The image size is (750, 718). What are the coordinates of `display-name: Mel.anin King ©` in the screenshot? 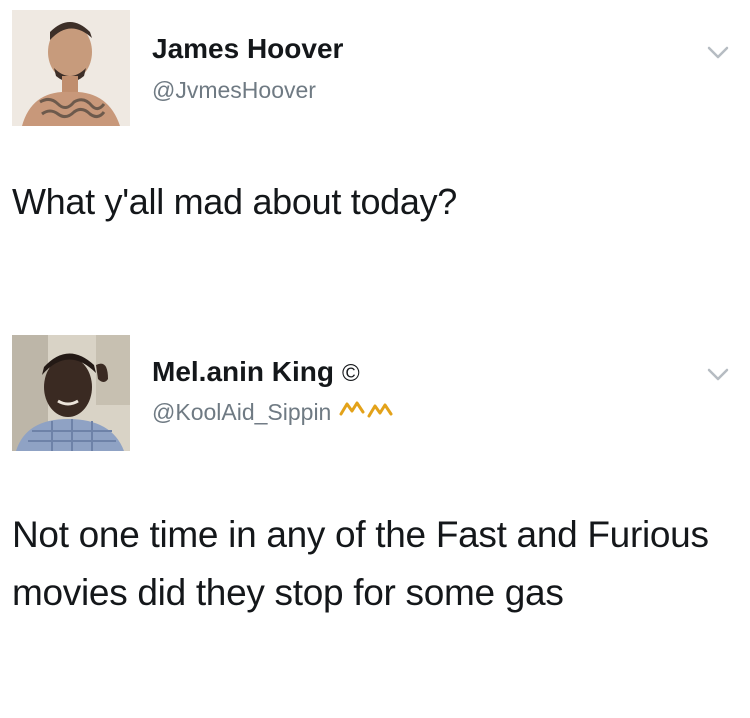 It's located at (256, 373).